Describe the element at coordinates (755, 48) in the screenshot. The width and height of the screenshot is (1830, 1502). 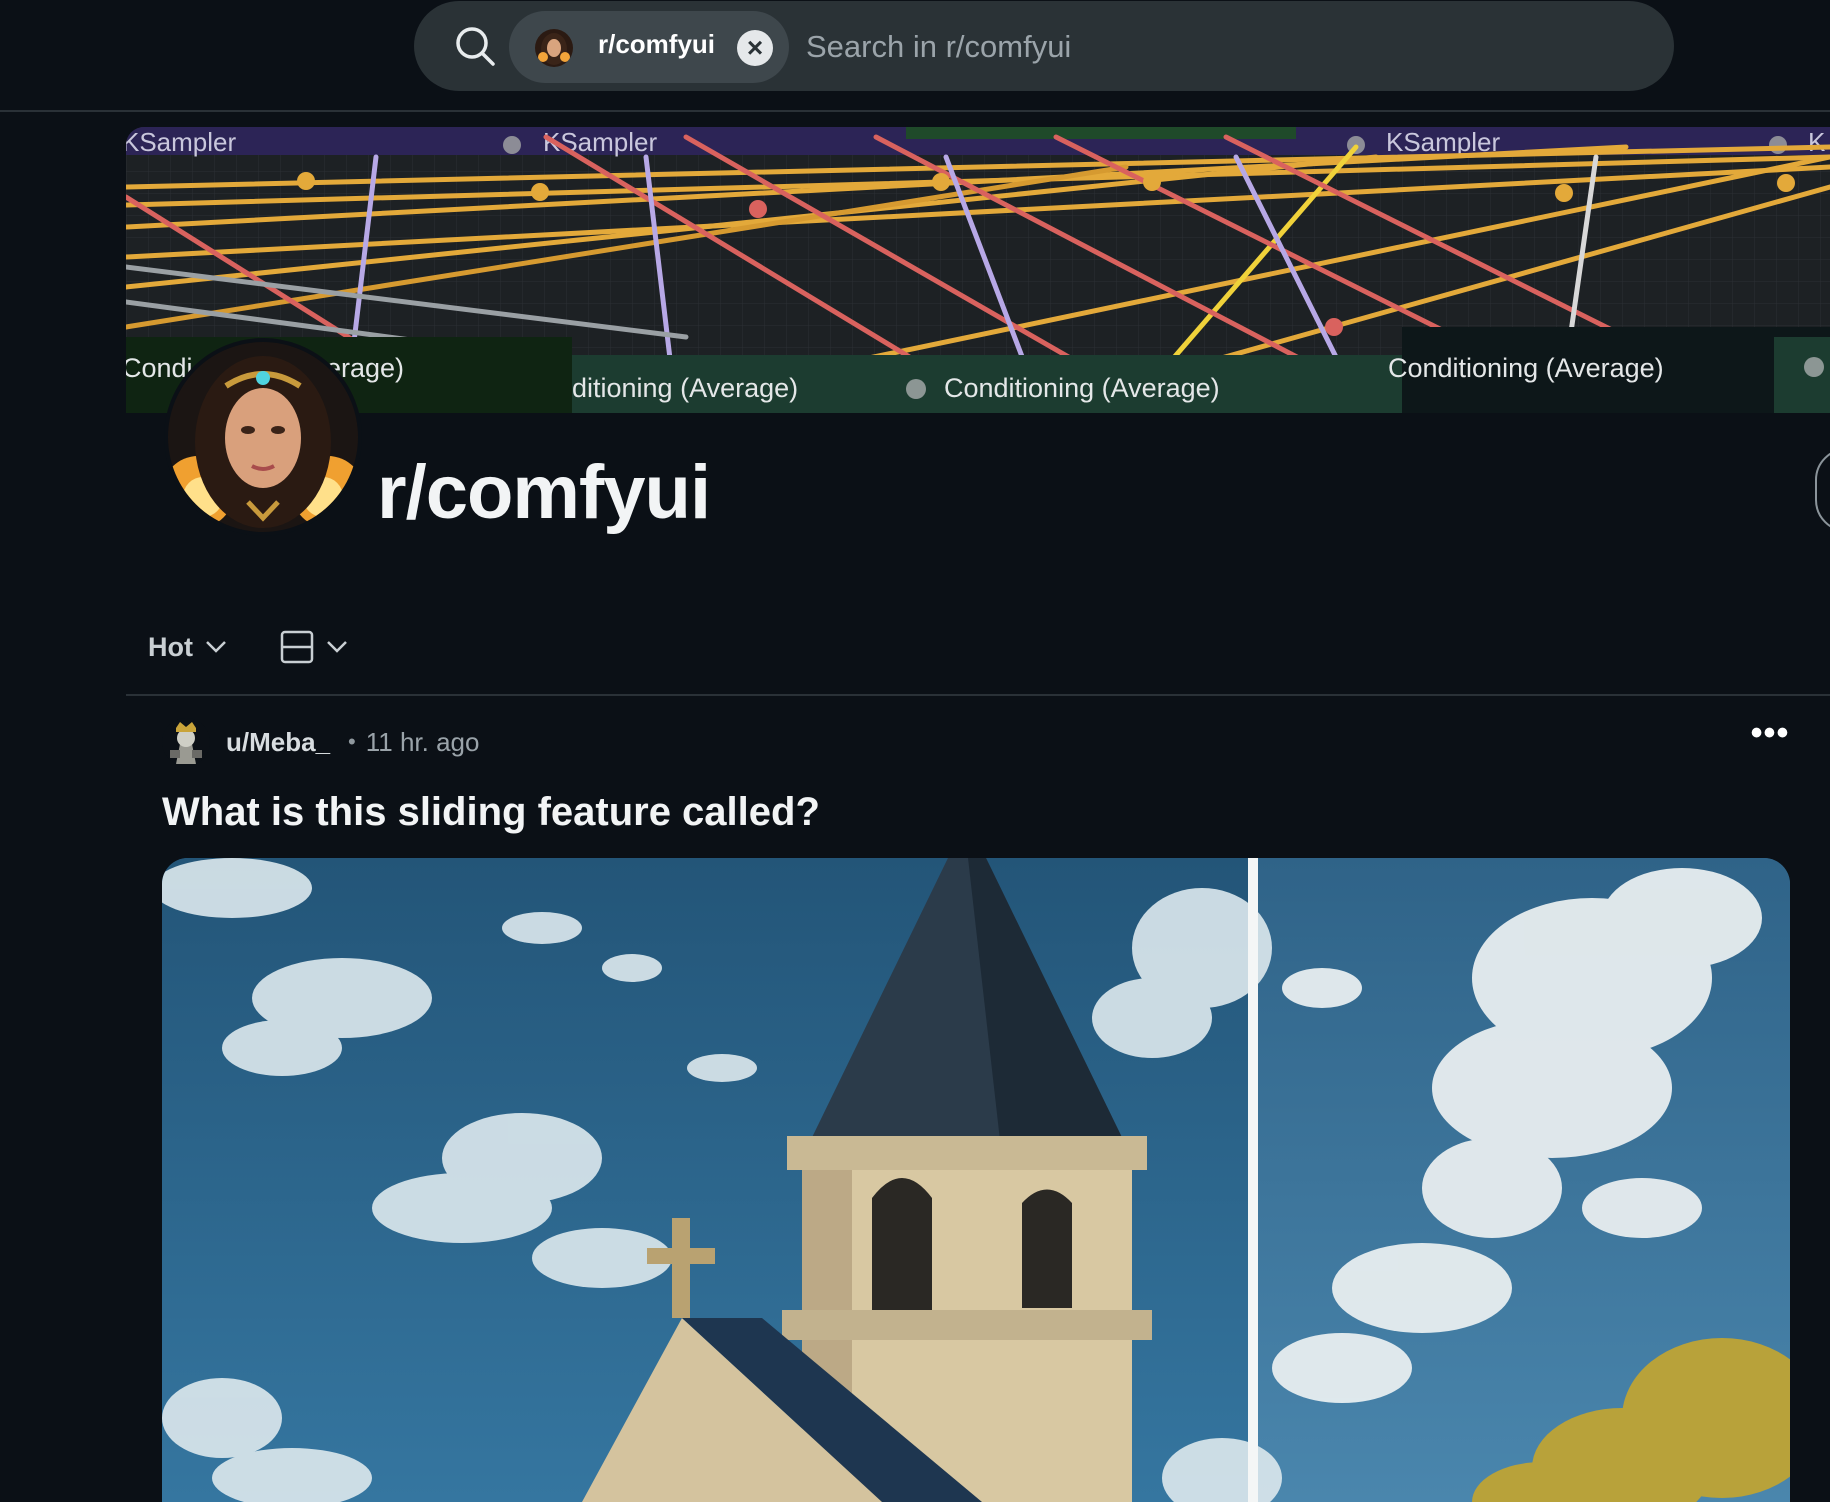
I see `close-icon: ×` at that location.